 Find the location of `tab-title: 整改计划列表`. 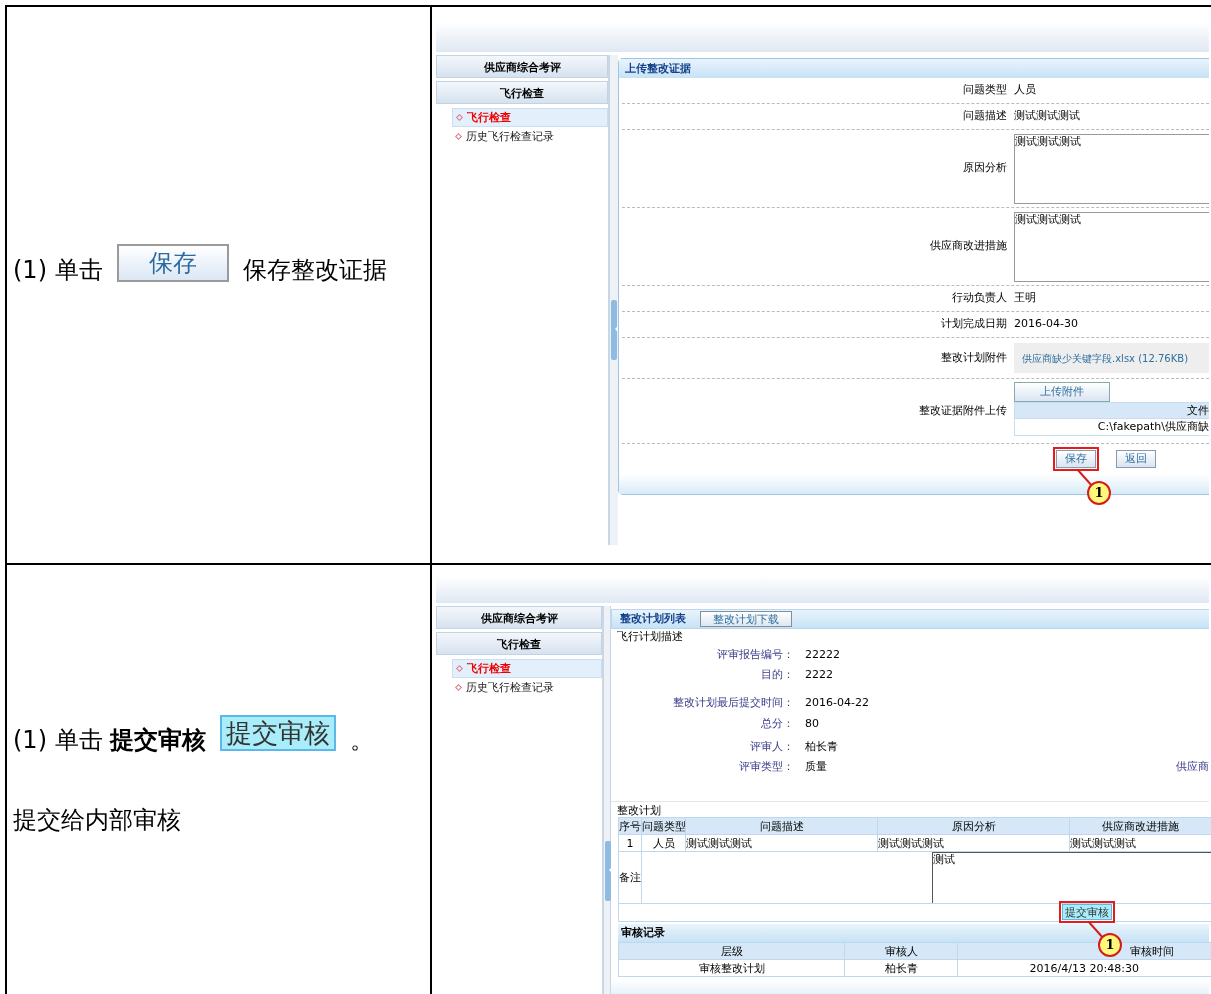

tab-title: 整改计划列表 is located at coordinates (653, 619).